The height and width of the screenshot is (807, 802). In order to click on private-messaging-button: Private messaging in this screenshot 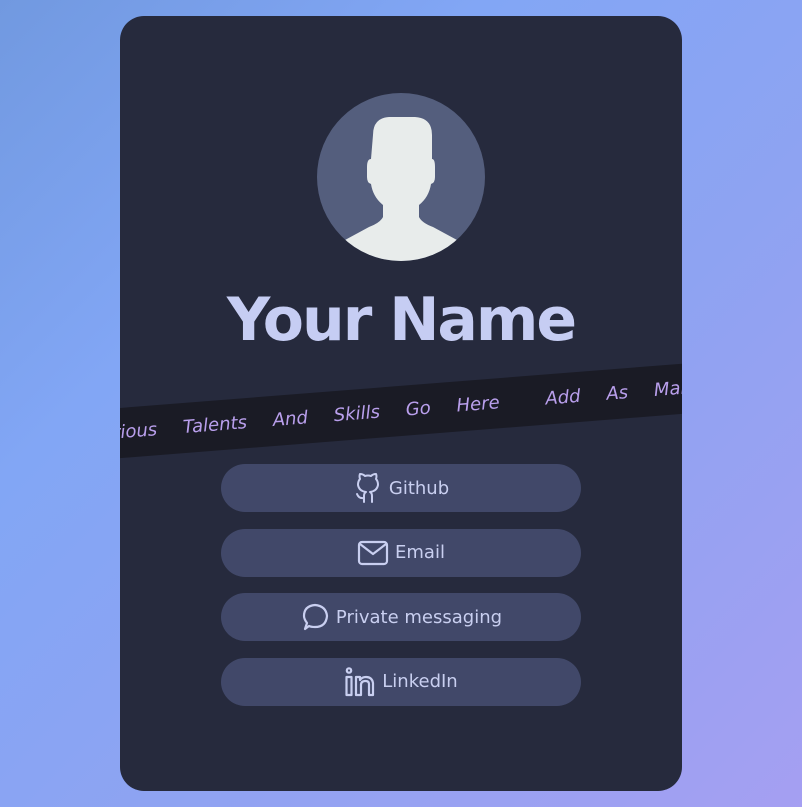, I will do `click(401, 617)`.